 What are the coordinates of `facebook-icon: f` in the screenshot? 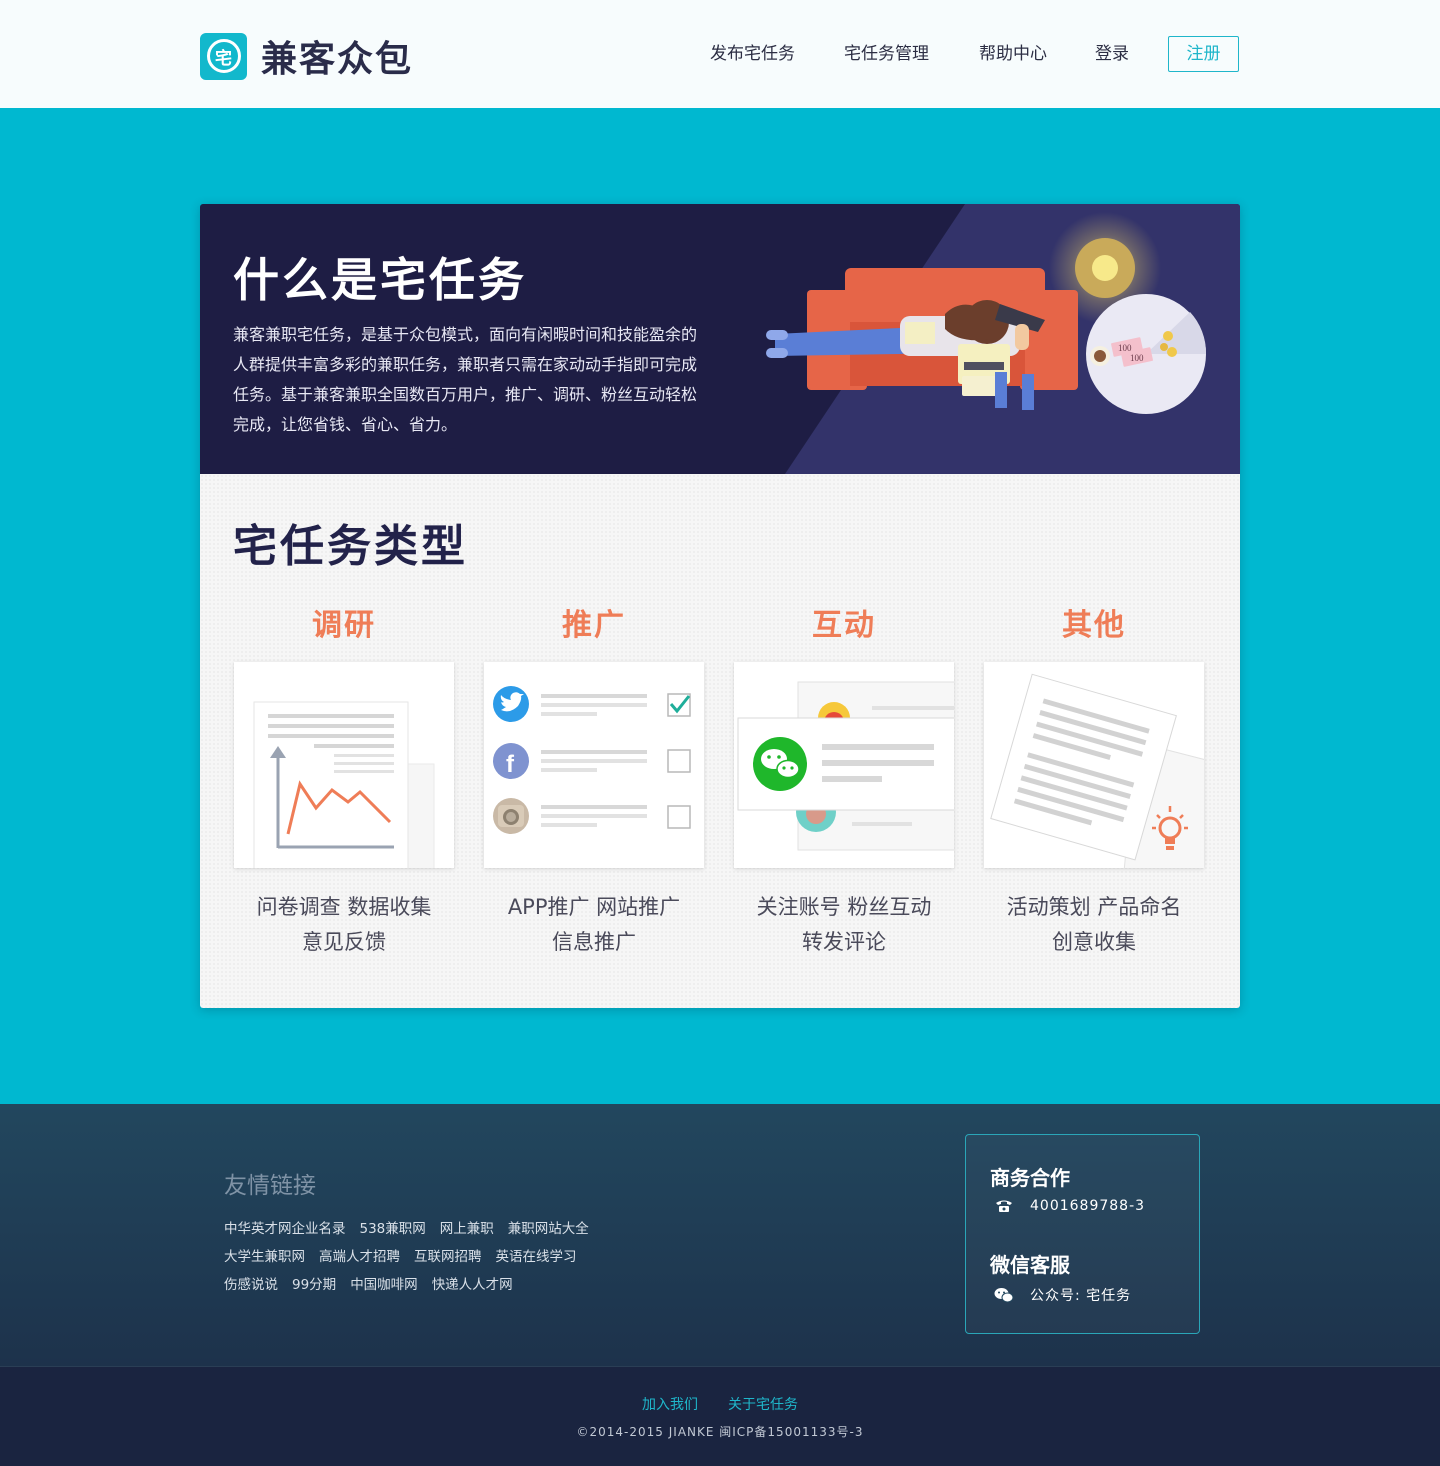 It's located at (511, 761).